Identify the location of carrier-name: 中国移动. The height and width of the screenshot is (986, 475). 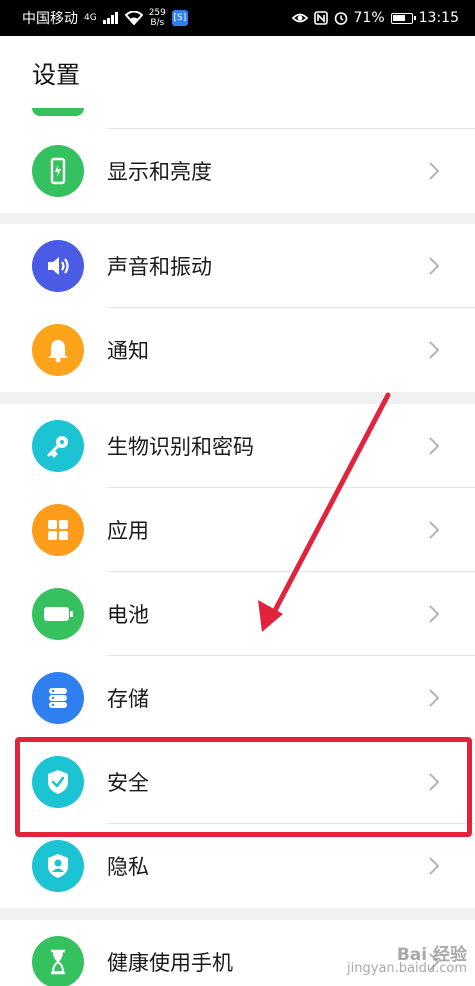
(50, 19).